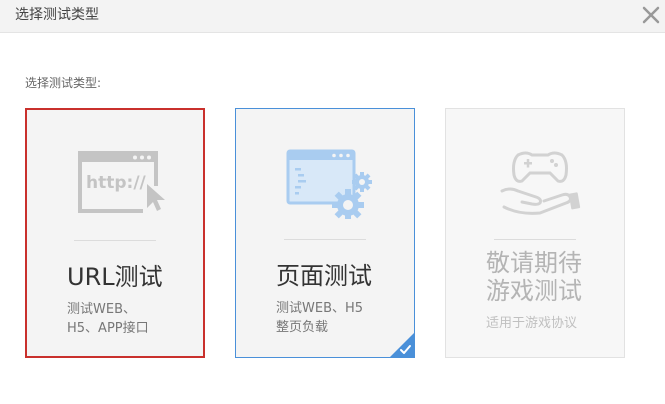  Describe the element at coordinates (336, 318) in the screenshot. I see `card-description: 测试WEB、H5 整页负载` at that location.